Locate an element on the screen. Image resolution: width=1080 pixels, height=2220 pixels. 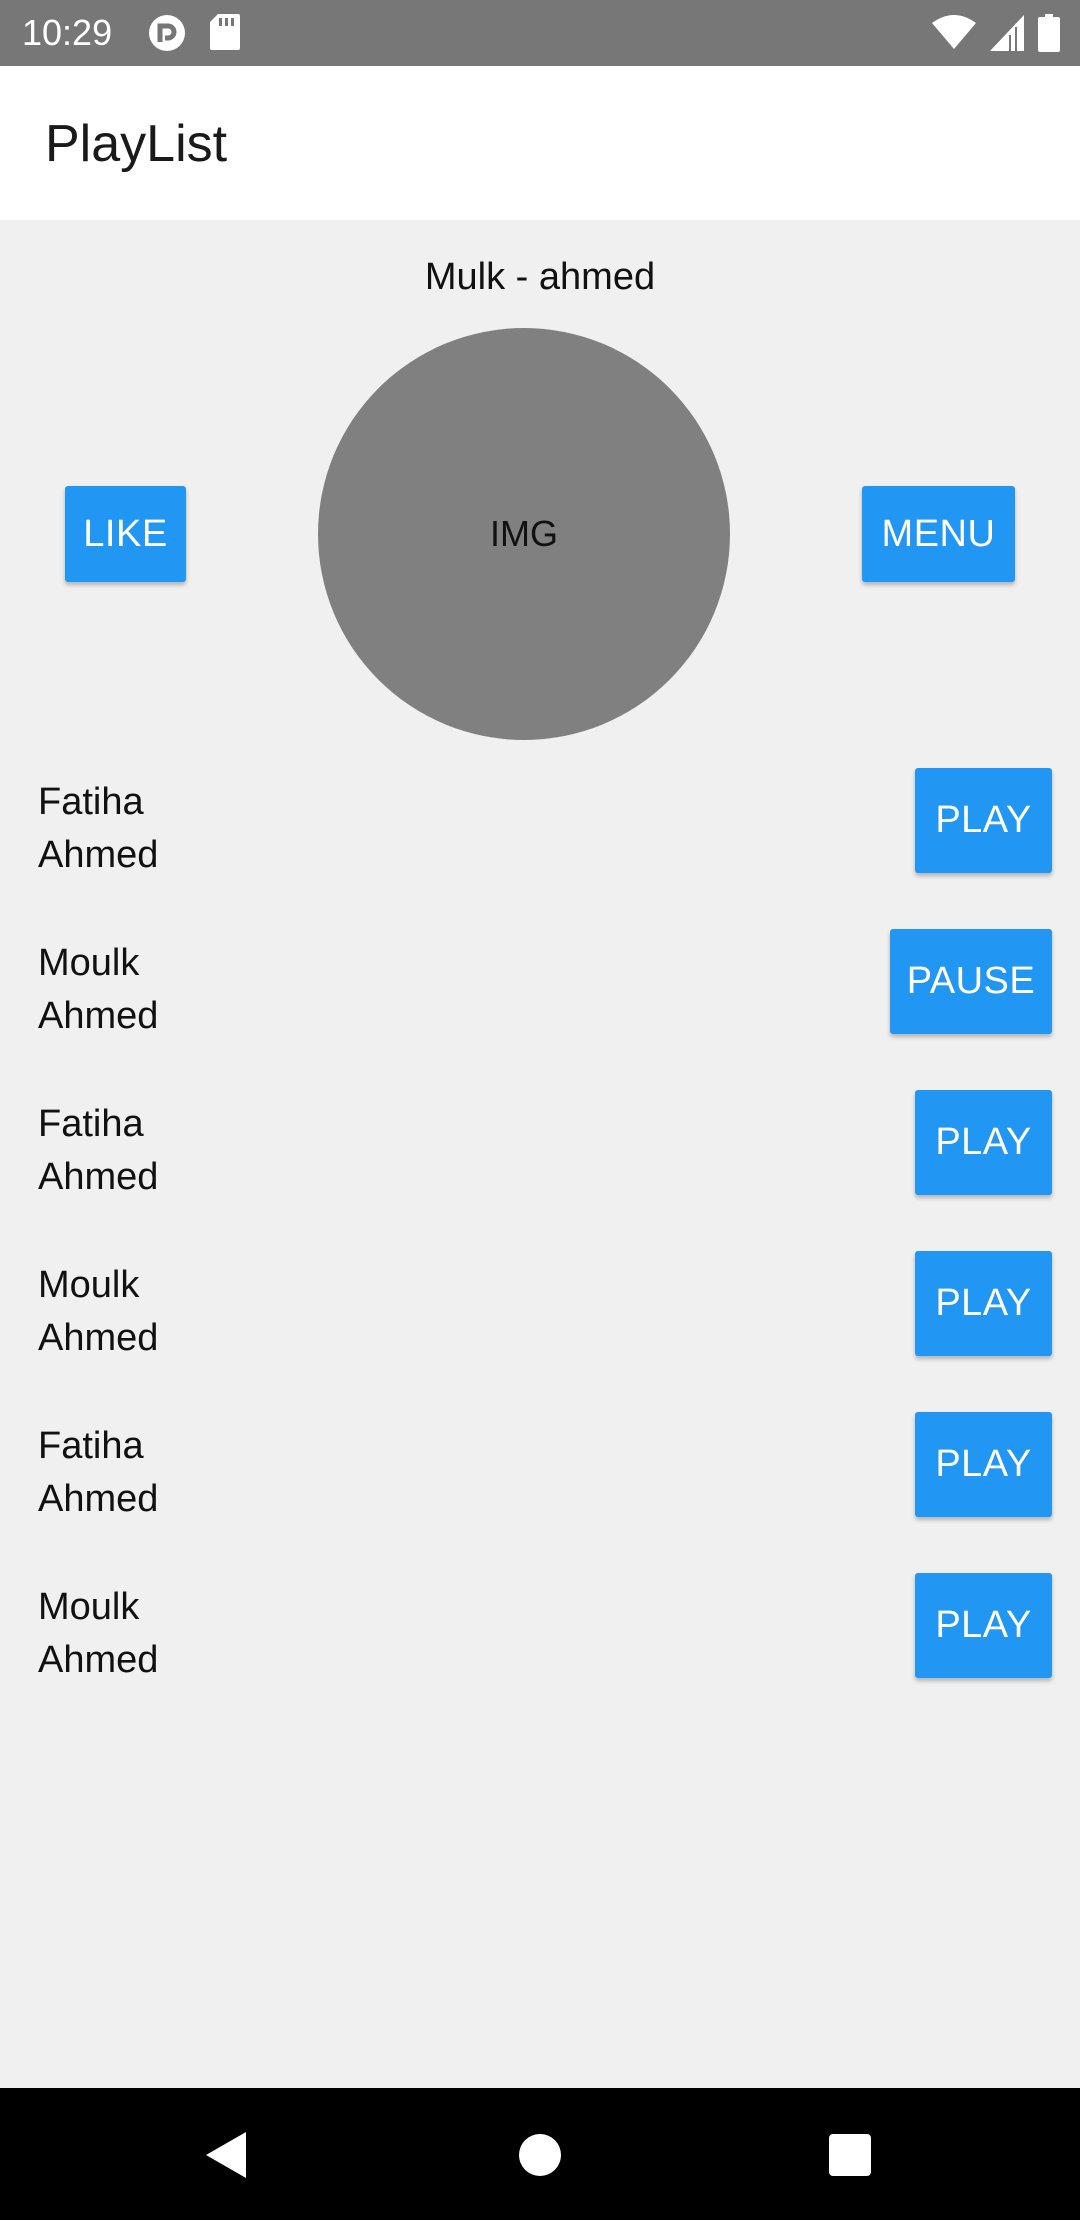
back-icon is located at coordinates (226, 2157).